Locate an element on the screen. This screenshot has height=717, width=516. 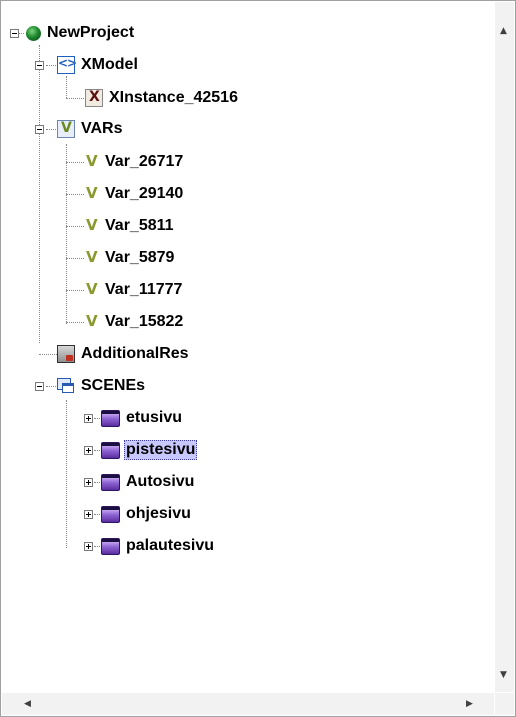
tree-node-variable: Var_26717 is located at coordinates (135, 162).